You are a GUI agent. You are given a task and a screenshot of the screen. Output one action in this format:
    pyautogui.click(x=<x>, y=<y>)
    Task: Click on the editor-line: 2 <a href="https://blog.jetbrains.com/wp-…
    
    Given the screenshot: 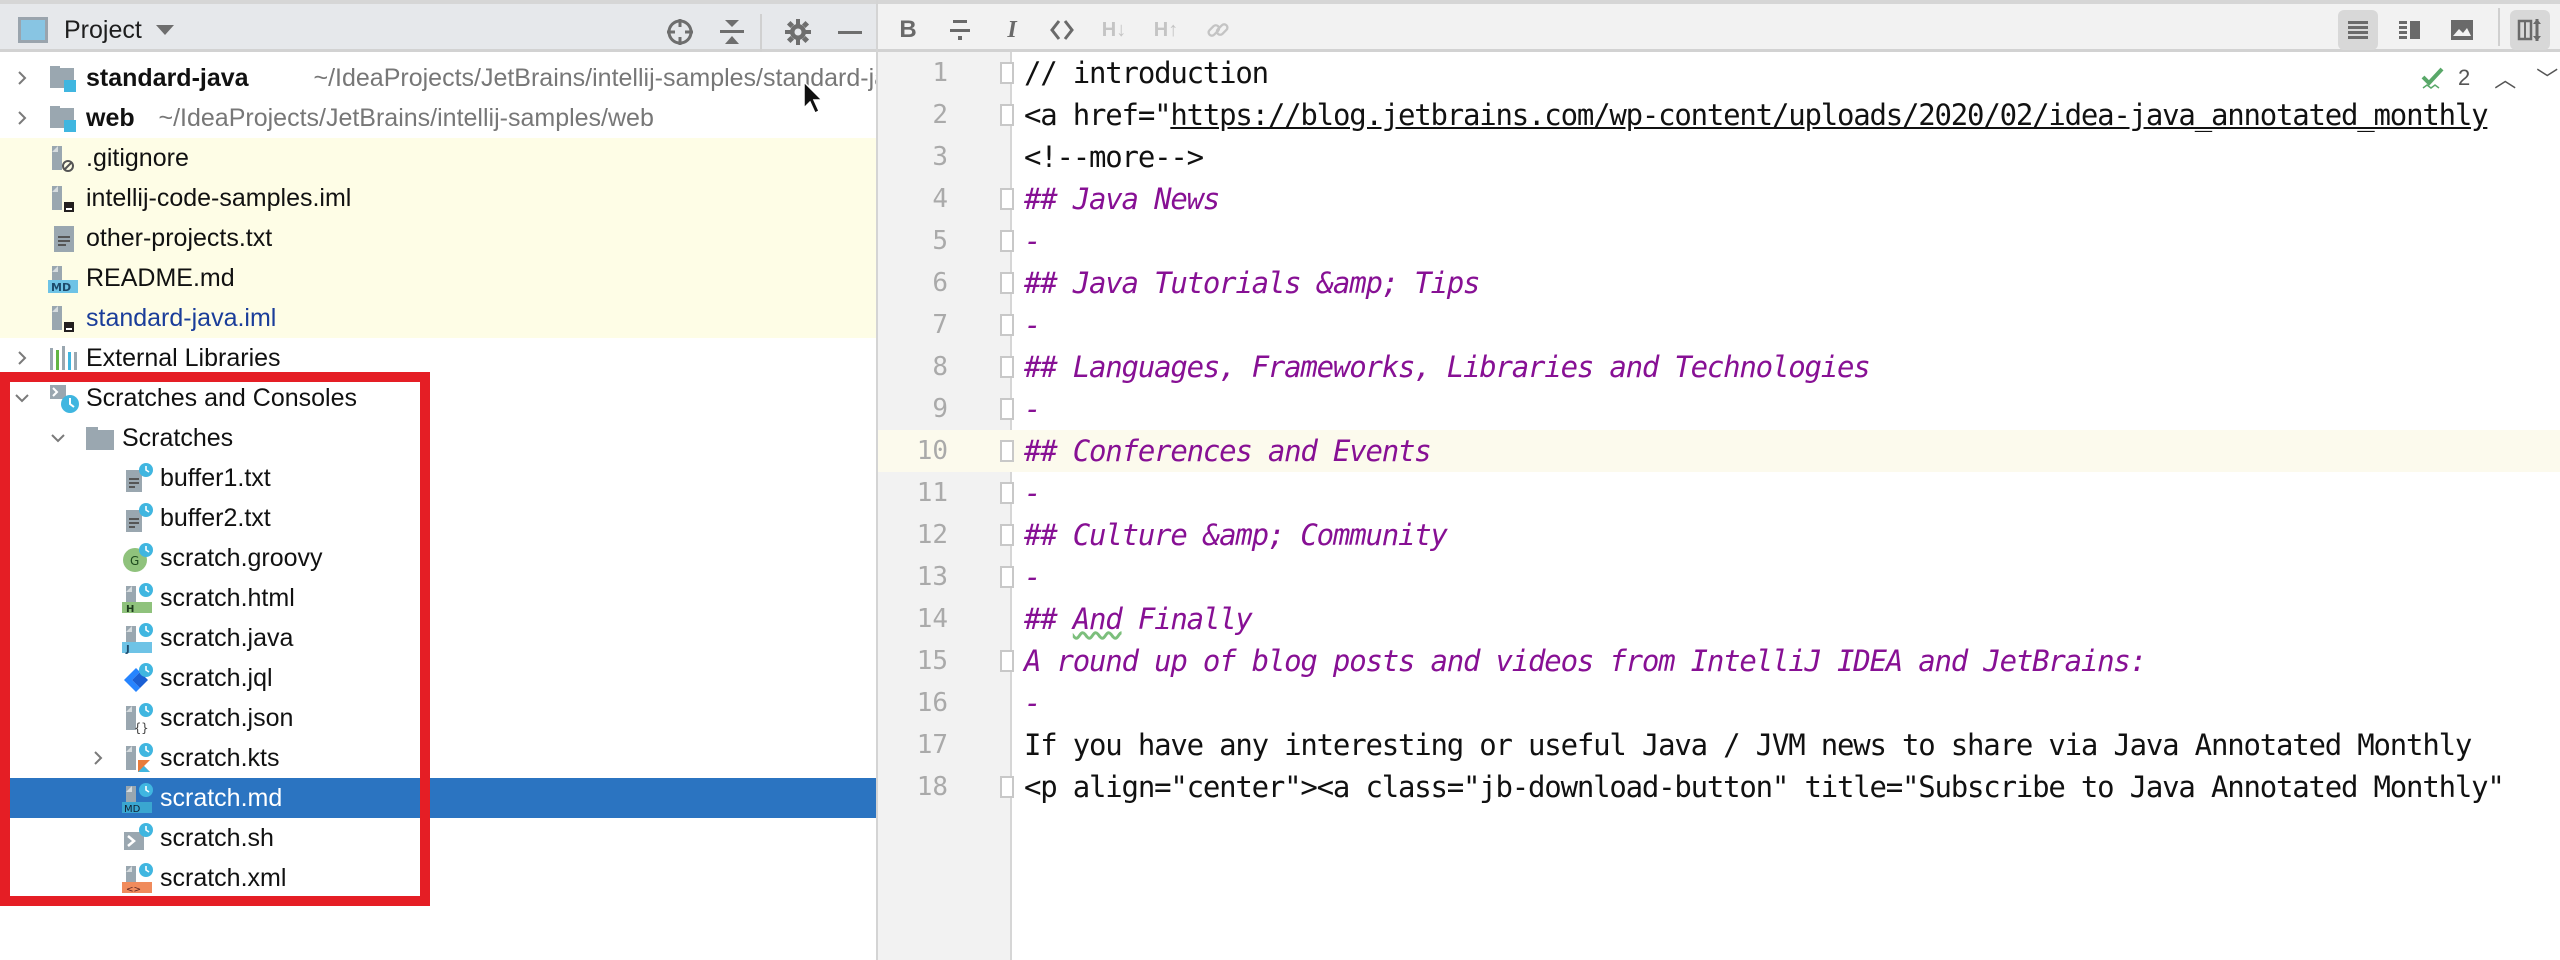 What is the action you would take?
    pyautogui.click(x=1719, y=115)
    